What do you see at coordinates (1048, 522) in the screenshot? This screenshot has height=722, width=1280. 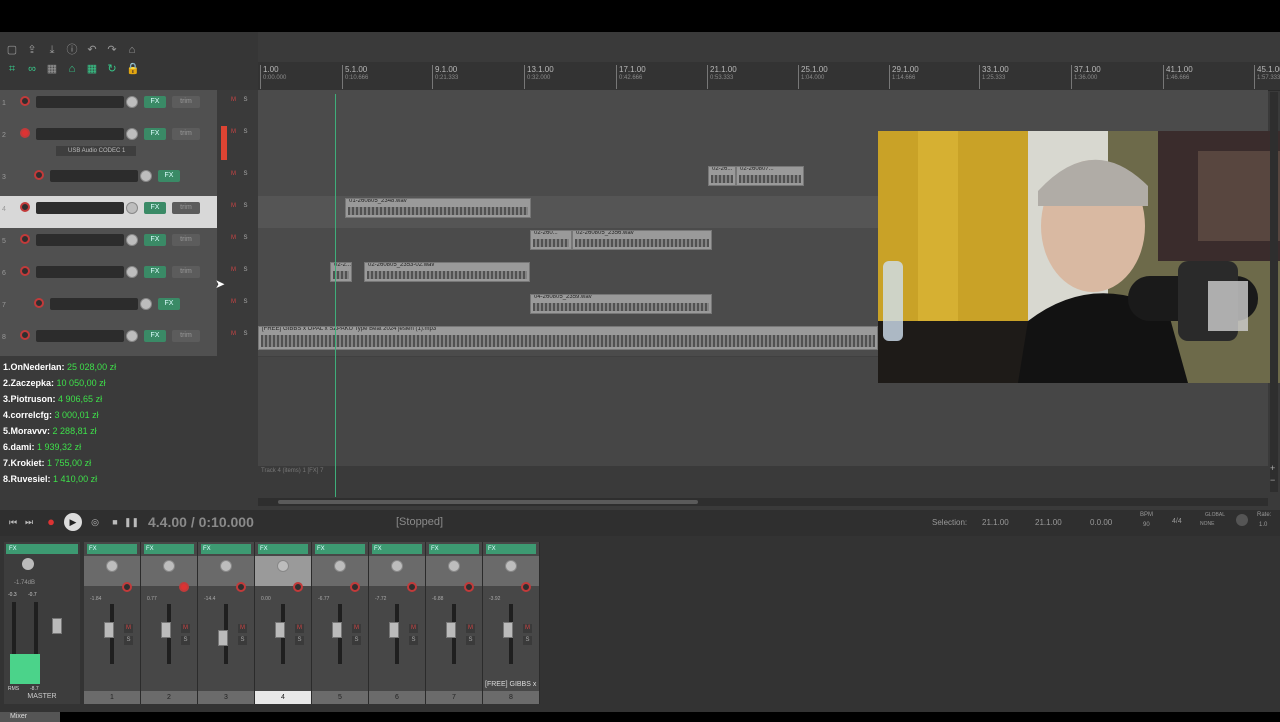 I see `selection-end: 21.1.00` at bounding box center [1048, 522].